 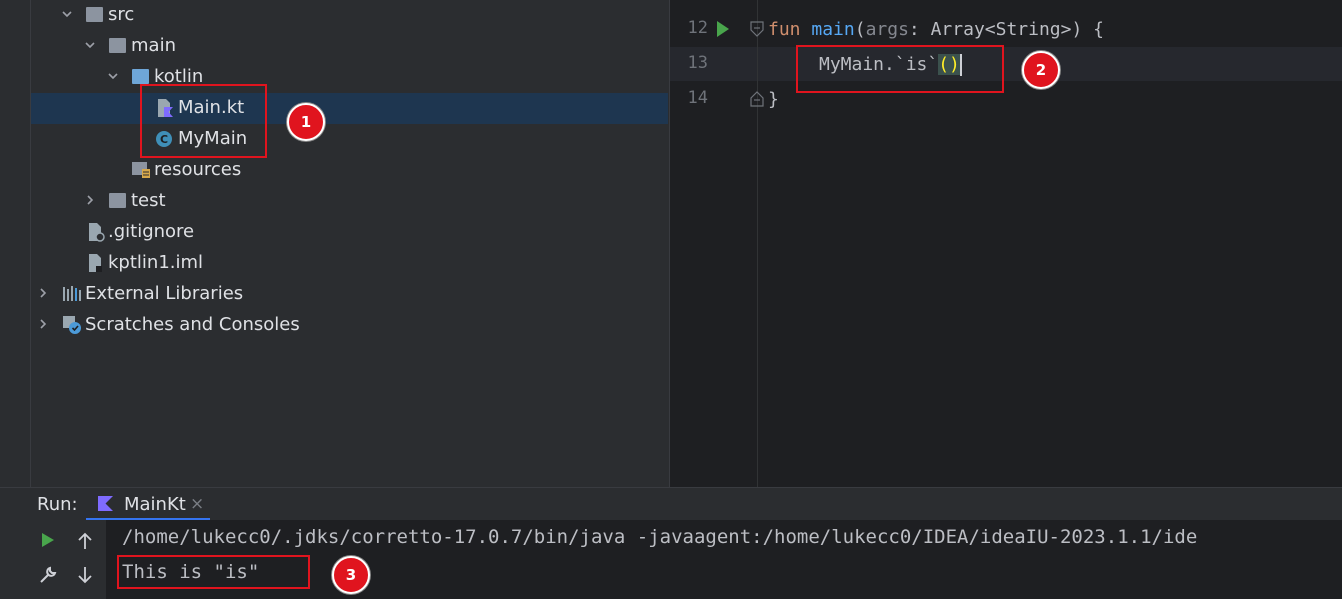 I want to click on tree-item-label: Scratches and Consoles, so click(x=192, y=324).